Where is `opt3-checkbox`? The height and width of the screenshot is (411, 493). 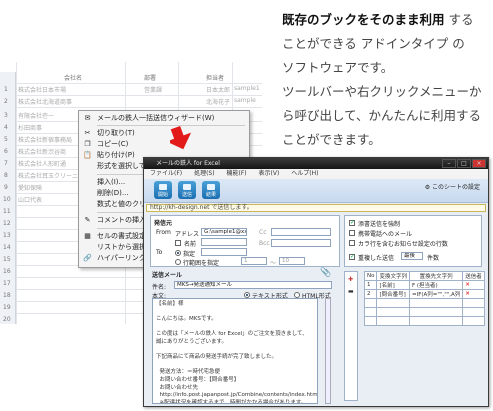
opt3-checkbox is located at coordinates (352, 243).